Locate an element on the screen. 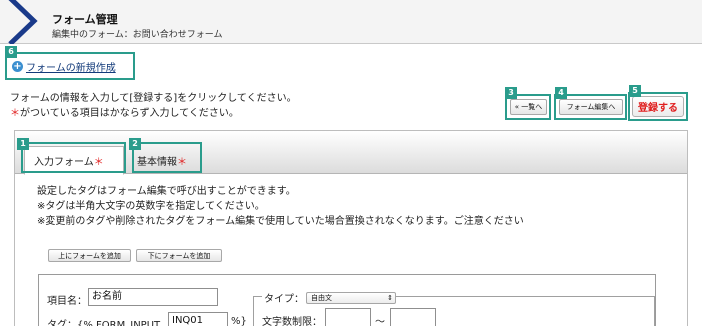  type-select-value: 自由文 is located at coordinates (321, 298).